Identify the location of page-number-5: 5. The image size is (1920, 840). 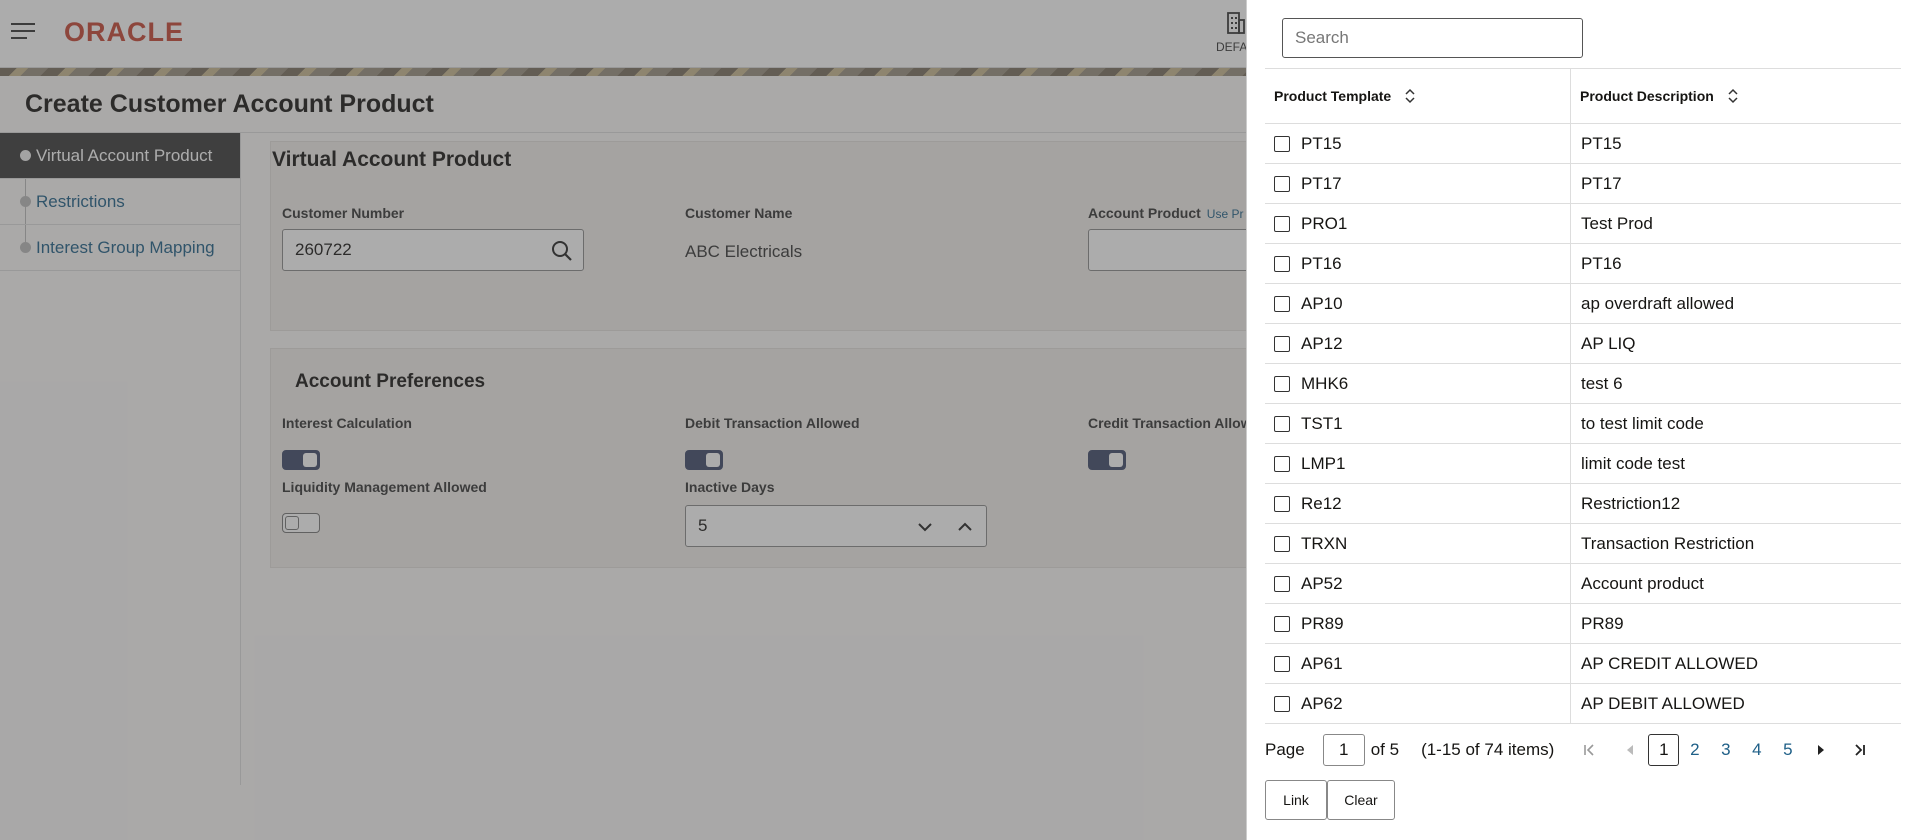
(1787, 750).